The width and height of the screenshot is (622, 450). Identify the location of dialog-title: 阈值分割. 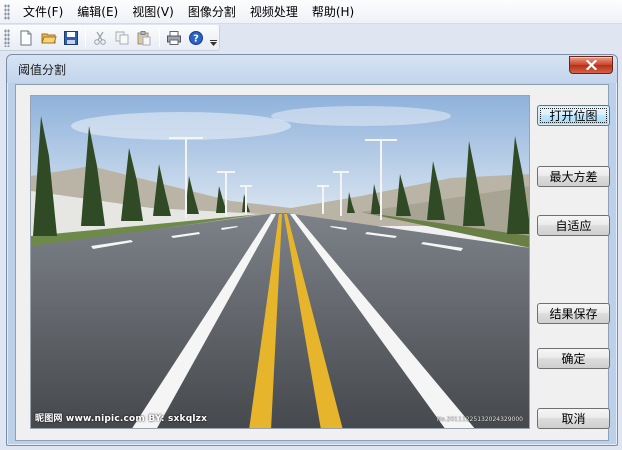
(42, 70).